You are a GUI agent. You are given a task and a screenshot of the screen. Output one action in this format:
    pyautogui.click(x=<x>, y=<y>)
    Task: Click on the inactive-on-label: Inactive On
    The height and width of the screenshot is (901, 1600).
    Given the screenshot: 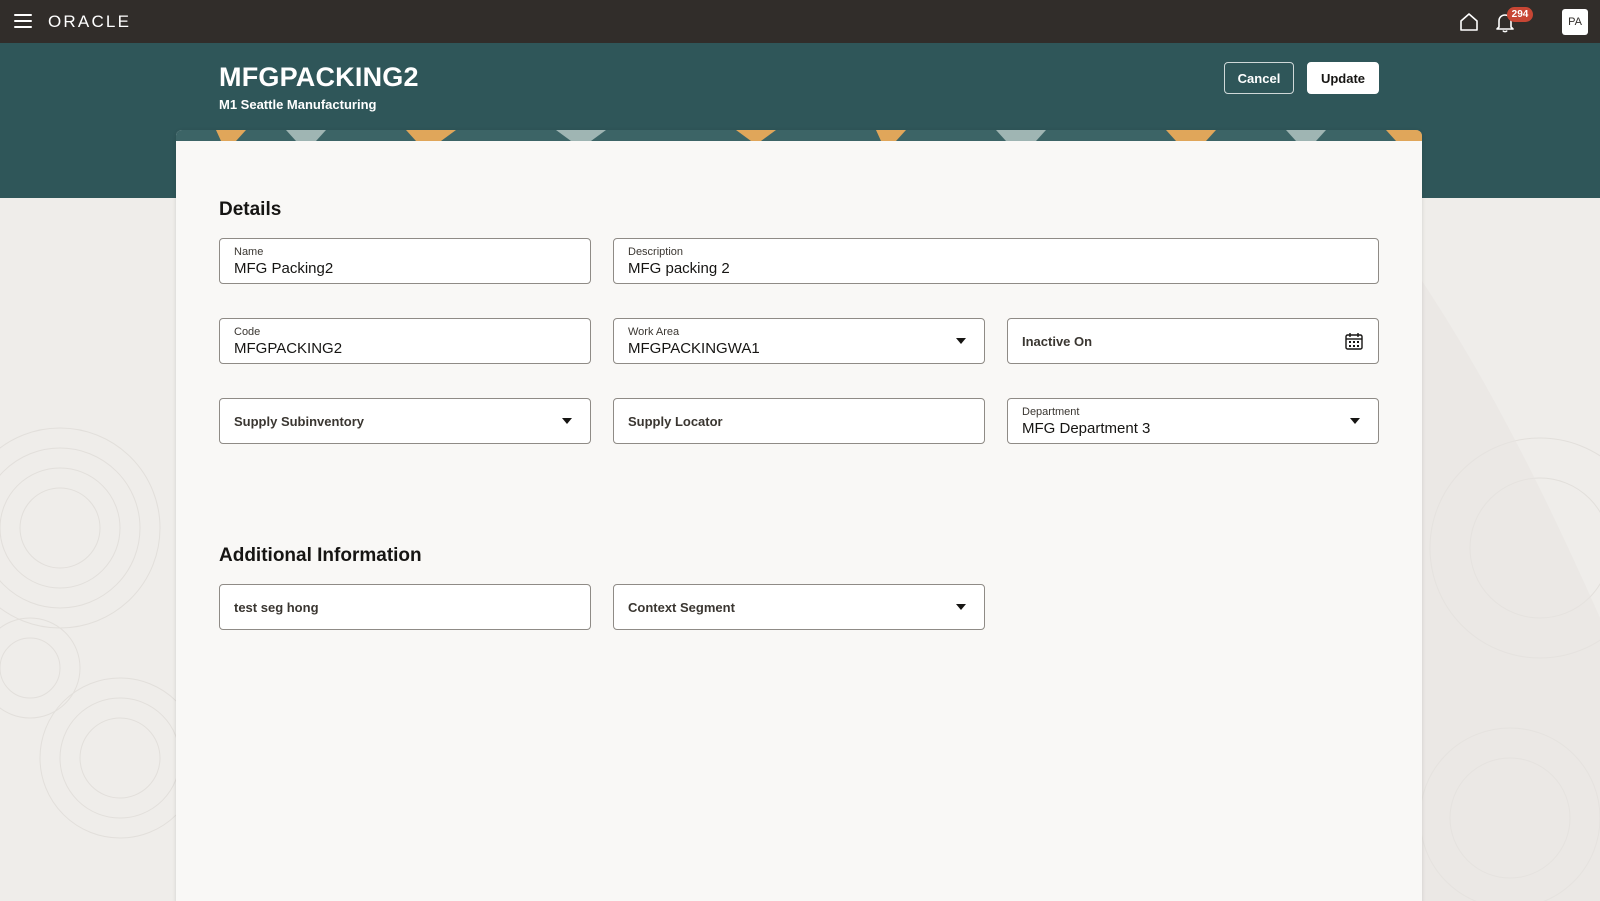 What is the action you would take?
    pyautogui.click(x=1057, y=341)
    